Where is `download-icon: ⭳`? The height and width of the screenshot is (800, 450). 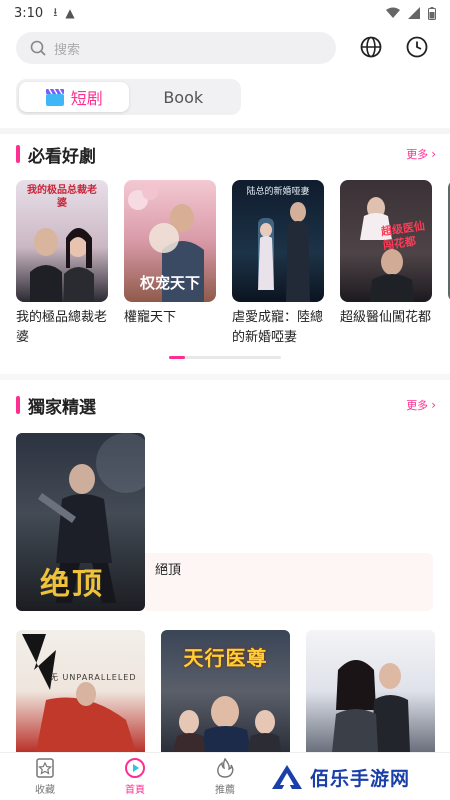 download-icon: ⭳ is located at coordinates (55, 11).